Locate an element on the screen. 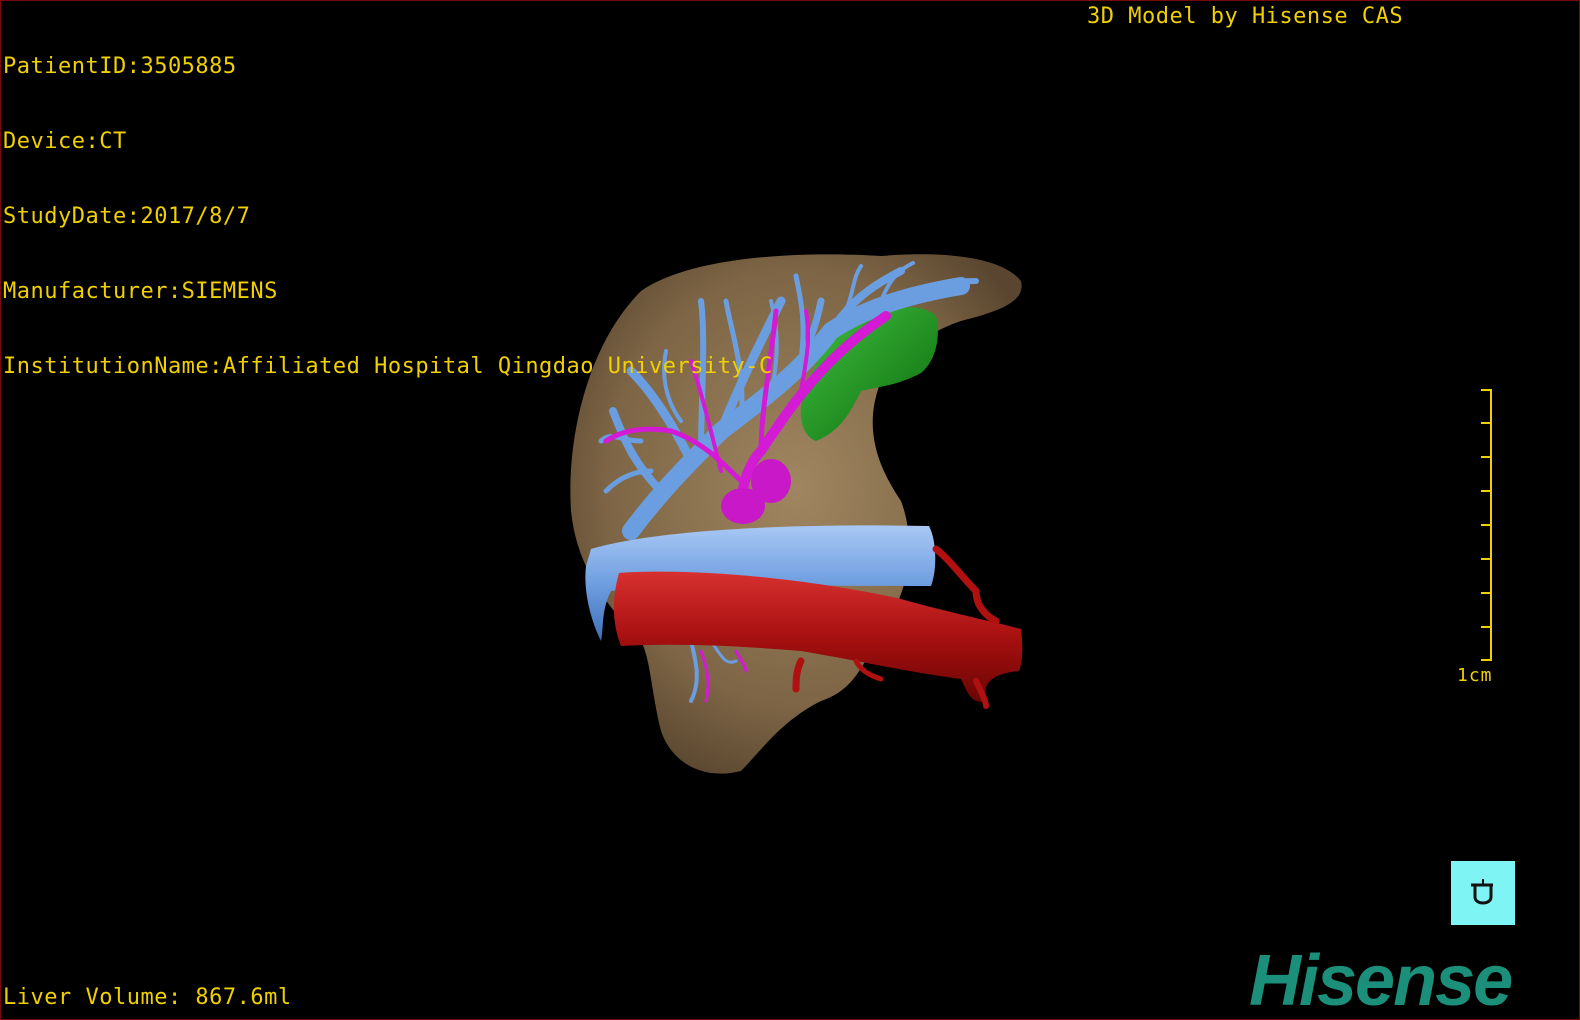 Image resolution: width=1580 pixels, height=1020 pixels. study-date: StudyDate:2017/8/7 is located at coordinates (127, 216).